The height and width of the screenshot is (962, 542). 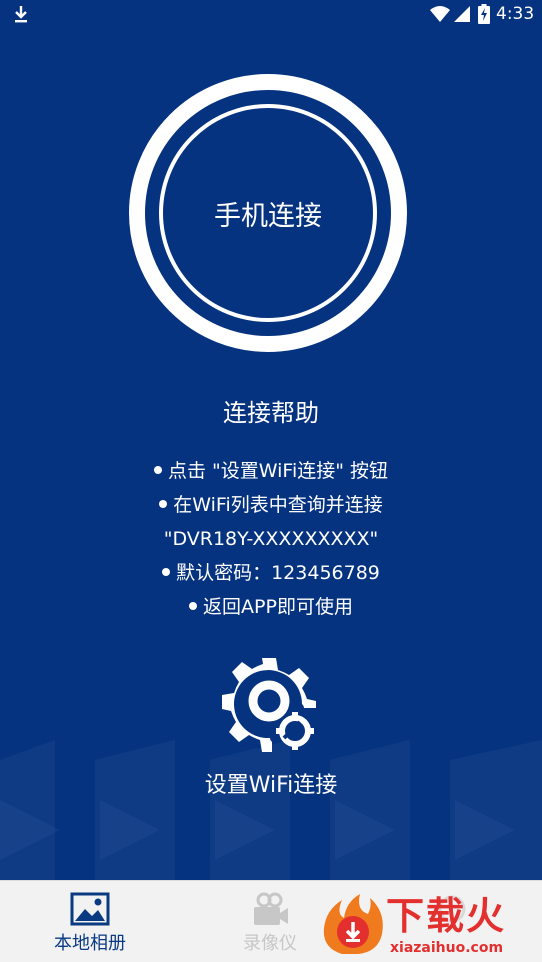 What do you see at coordinates (278, 607) in the screenshot?
I see `help-step-text: 返回APP即可使用` at bounding box center [278, 607].